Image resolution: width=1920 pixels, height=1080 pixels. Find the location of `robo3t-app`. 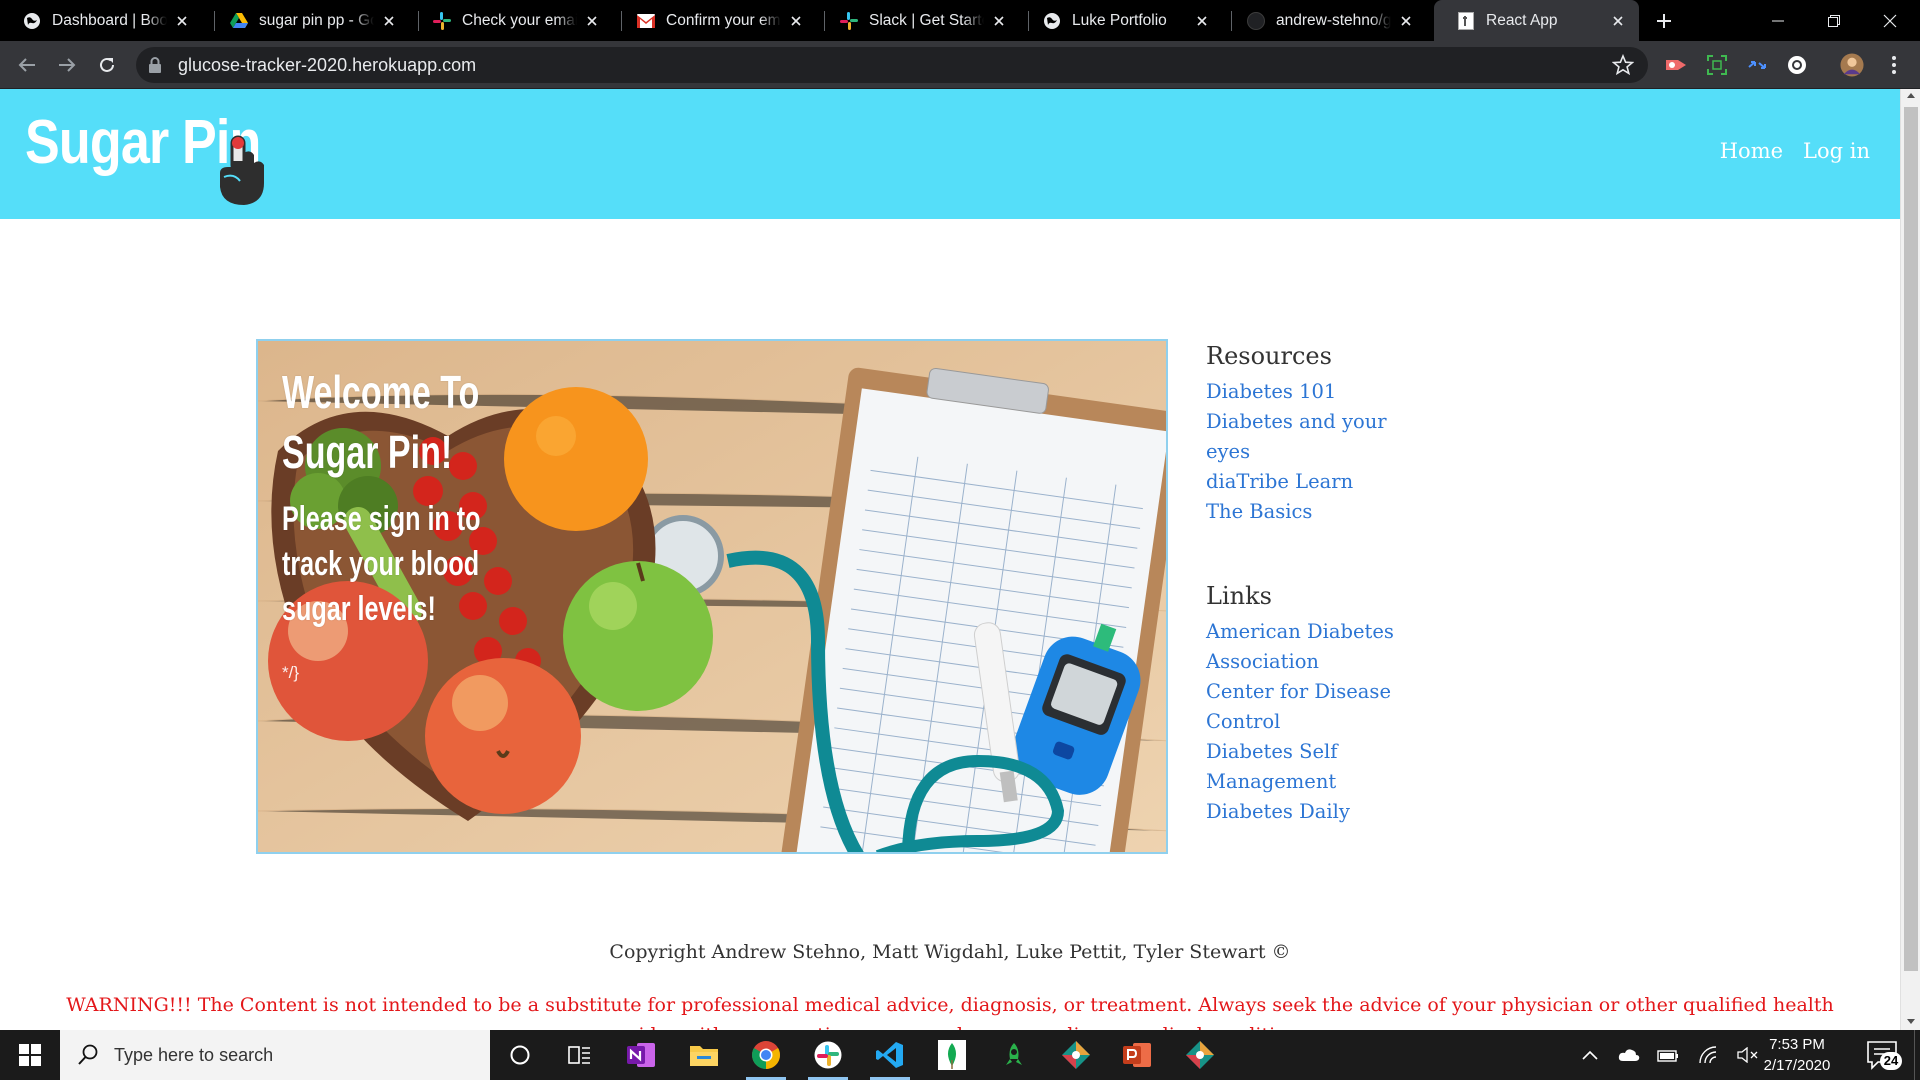

robo3t-app is located at coordinates (1014, 1055).